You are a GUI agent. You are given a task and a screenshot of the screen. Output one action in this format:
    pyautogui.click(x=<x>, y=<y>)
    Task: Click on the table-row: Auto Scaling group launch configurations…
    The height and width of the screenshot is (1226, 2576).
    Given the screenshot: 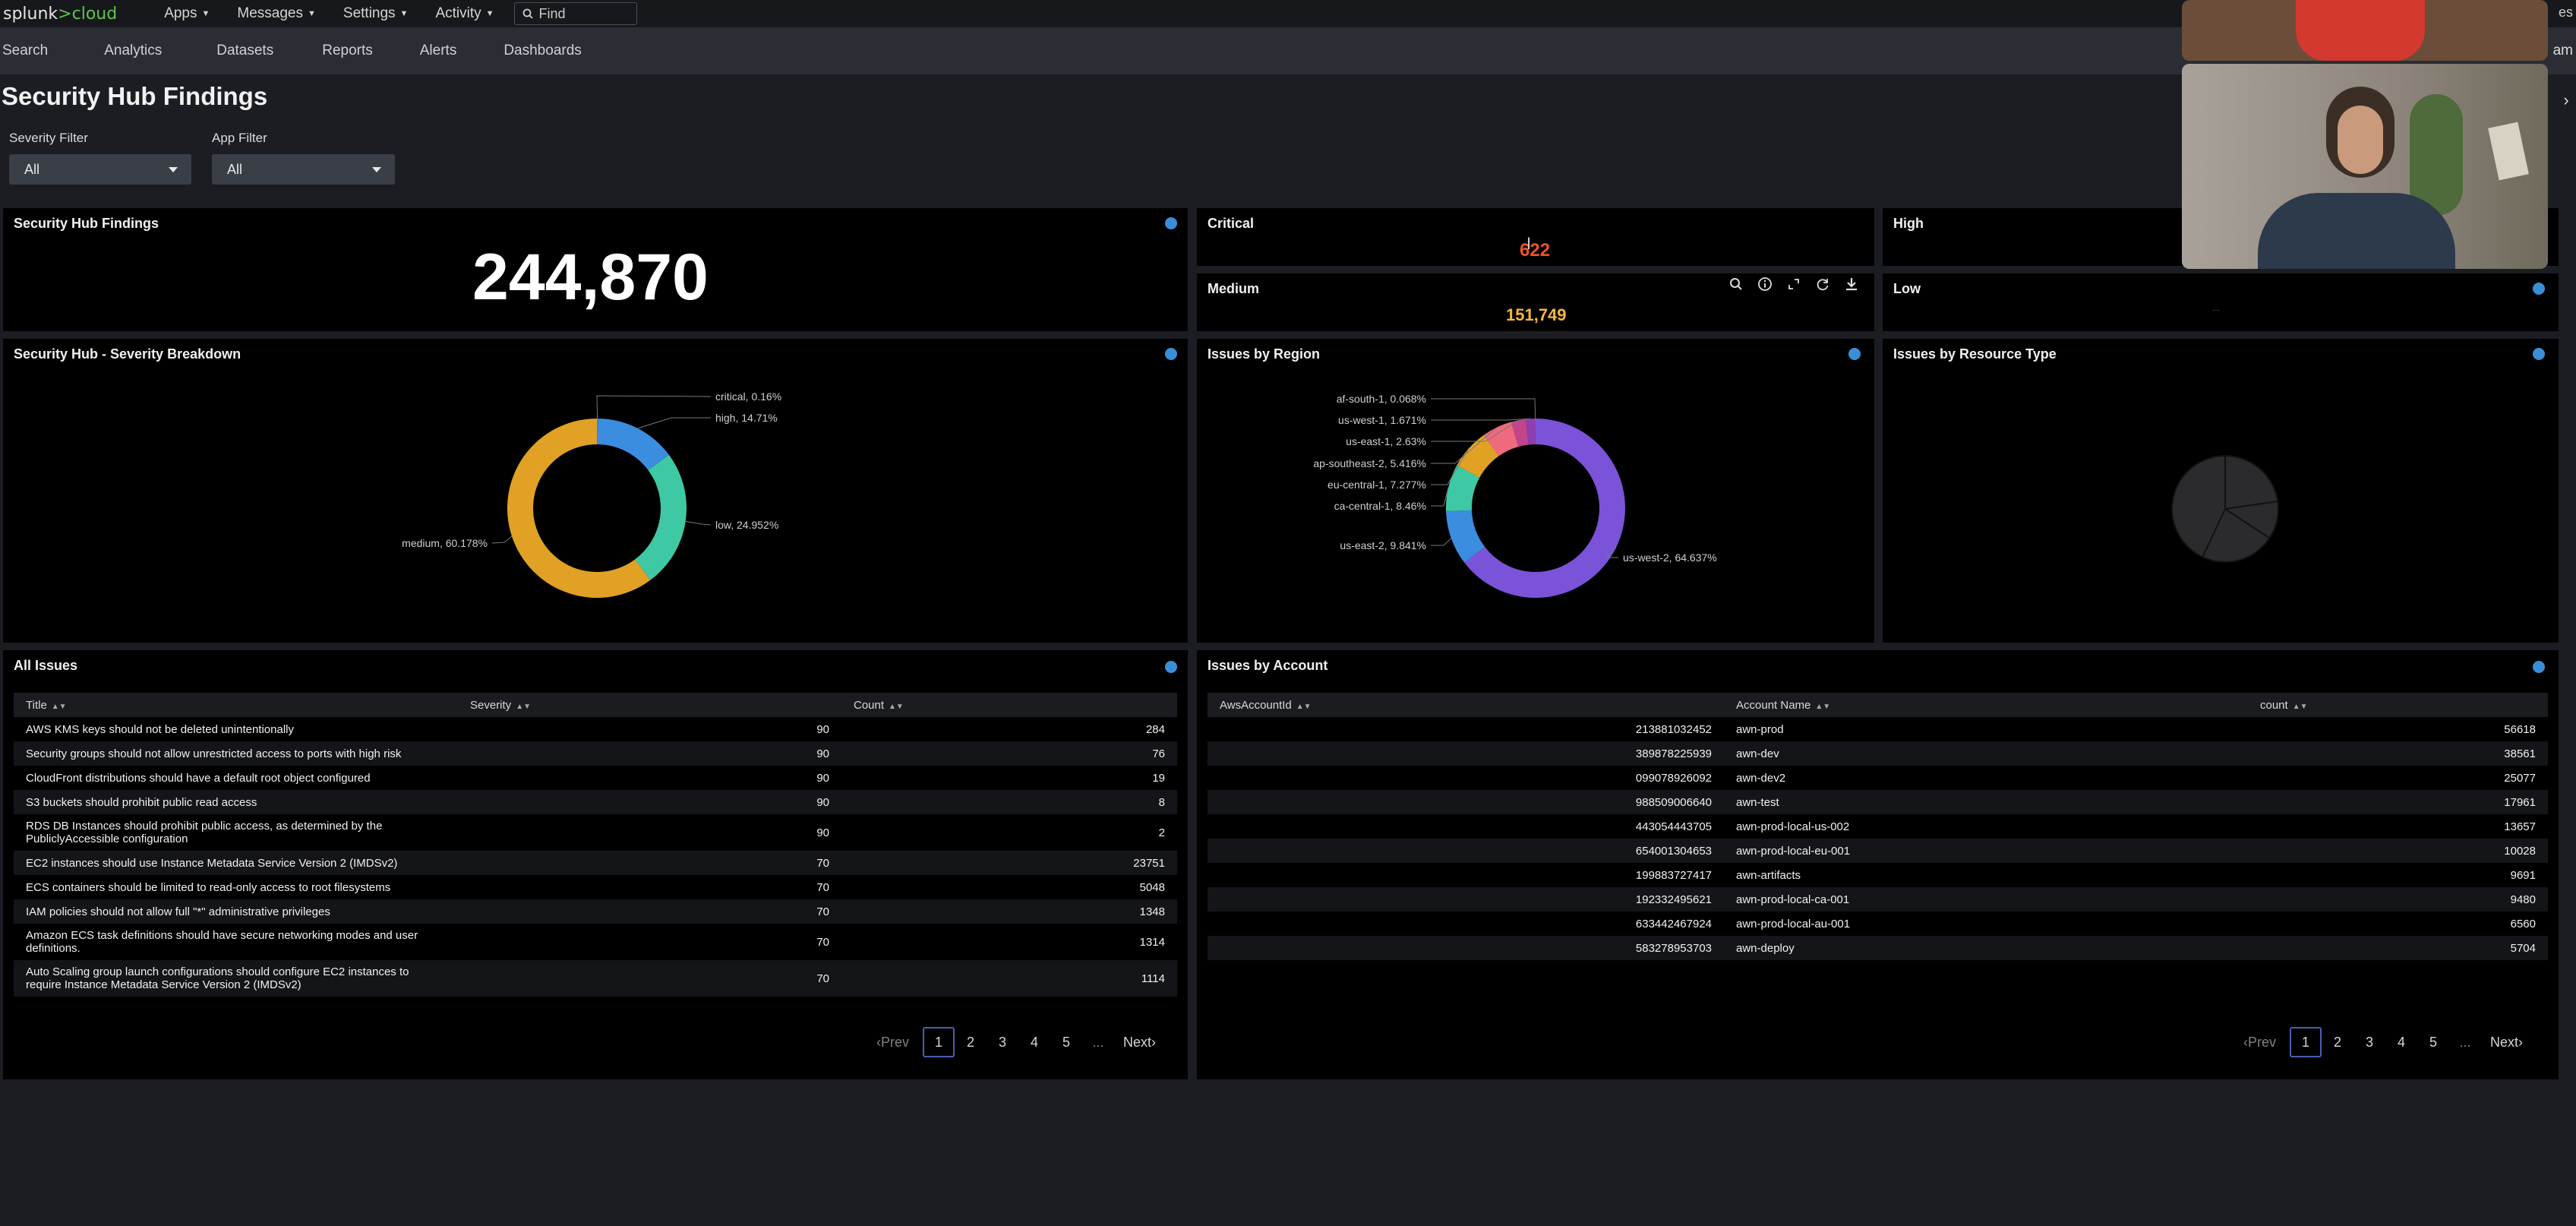 What is the action you would take?
    pyautogui.click(x=595, y=979)
    